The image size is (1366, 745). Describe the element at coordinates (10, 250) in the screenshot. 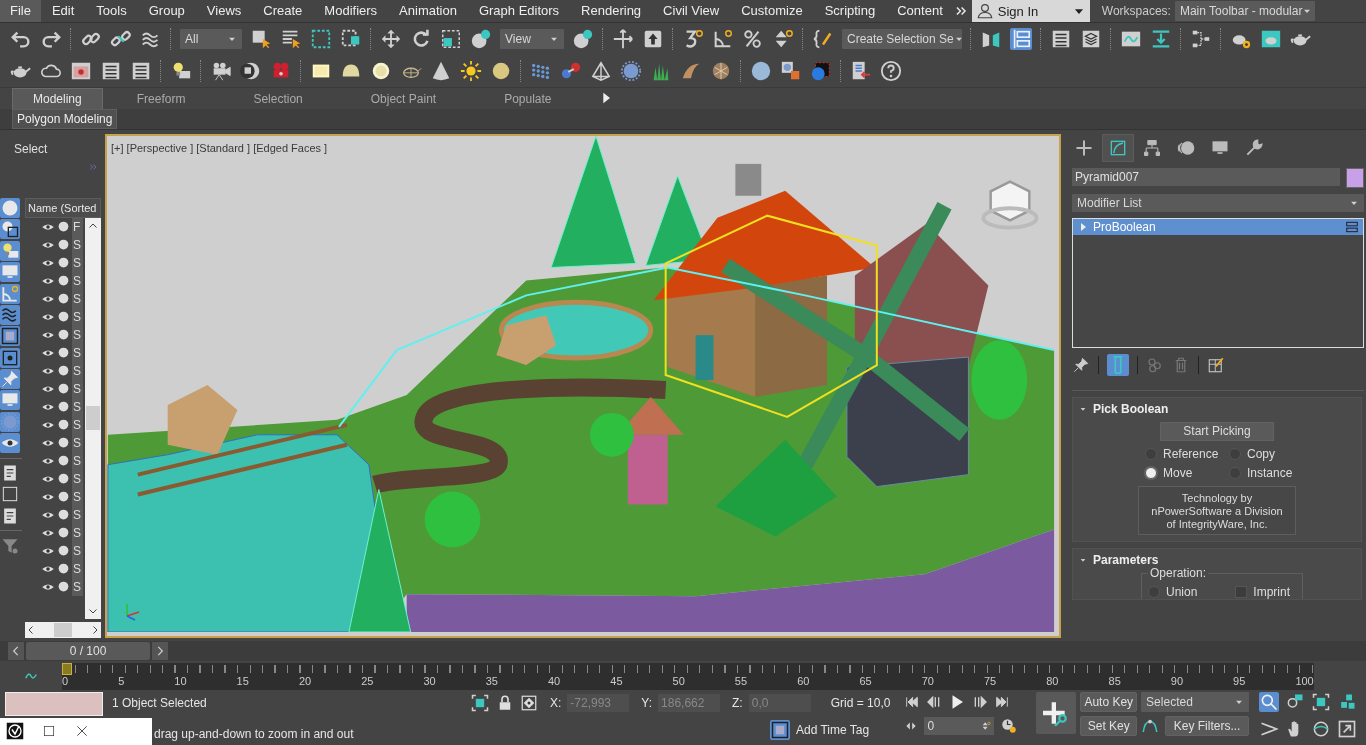

I see `bulb-icon` at that location.